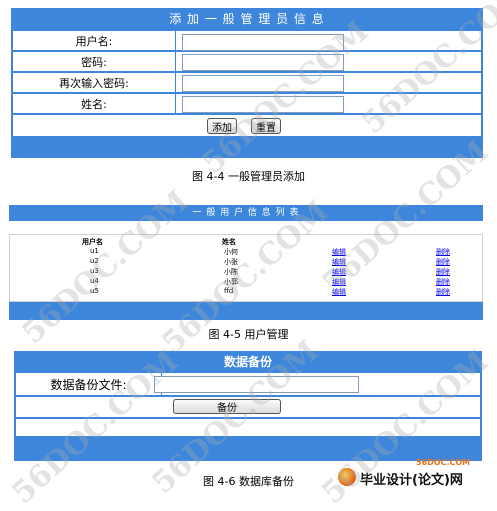  What do you see at coordinates (231, 262) in the screenshot?
I see `table-row-name: 小张` at bounding box center [231, 262].